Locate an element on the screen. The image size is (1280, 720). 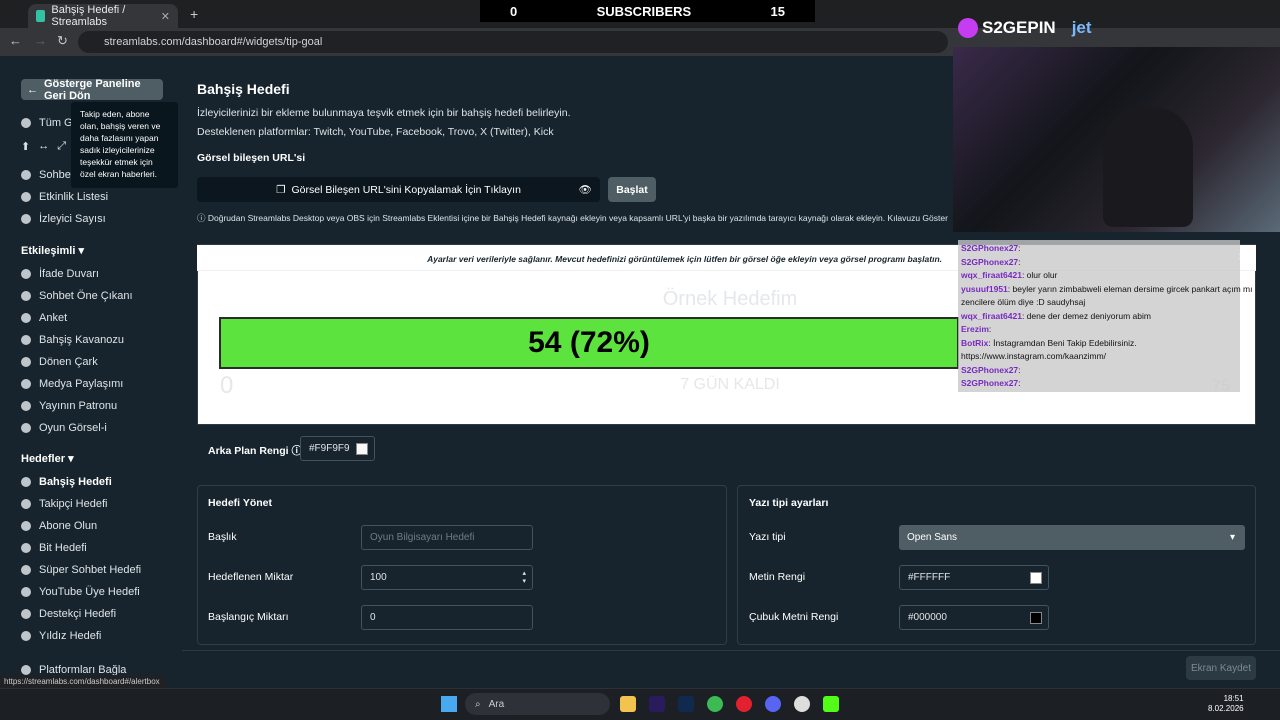
sidebar-item-interactive-5: Medya Paylaşımı is located at coordinates (72, 384).